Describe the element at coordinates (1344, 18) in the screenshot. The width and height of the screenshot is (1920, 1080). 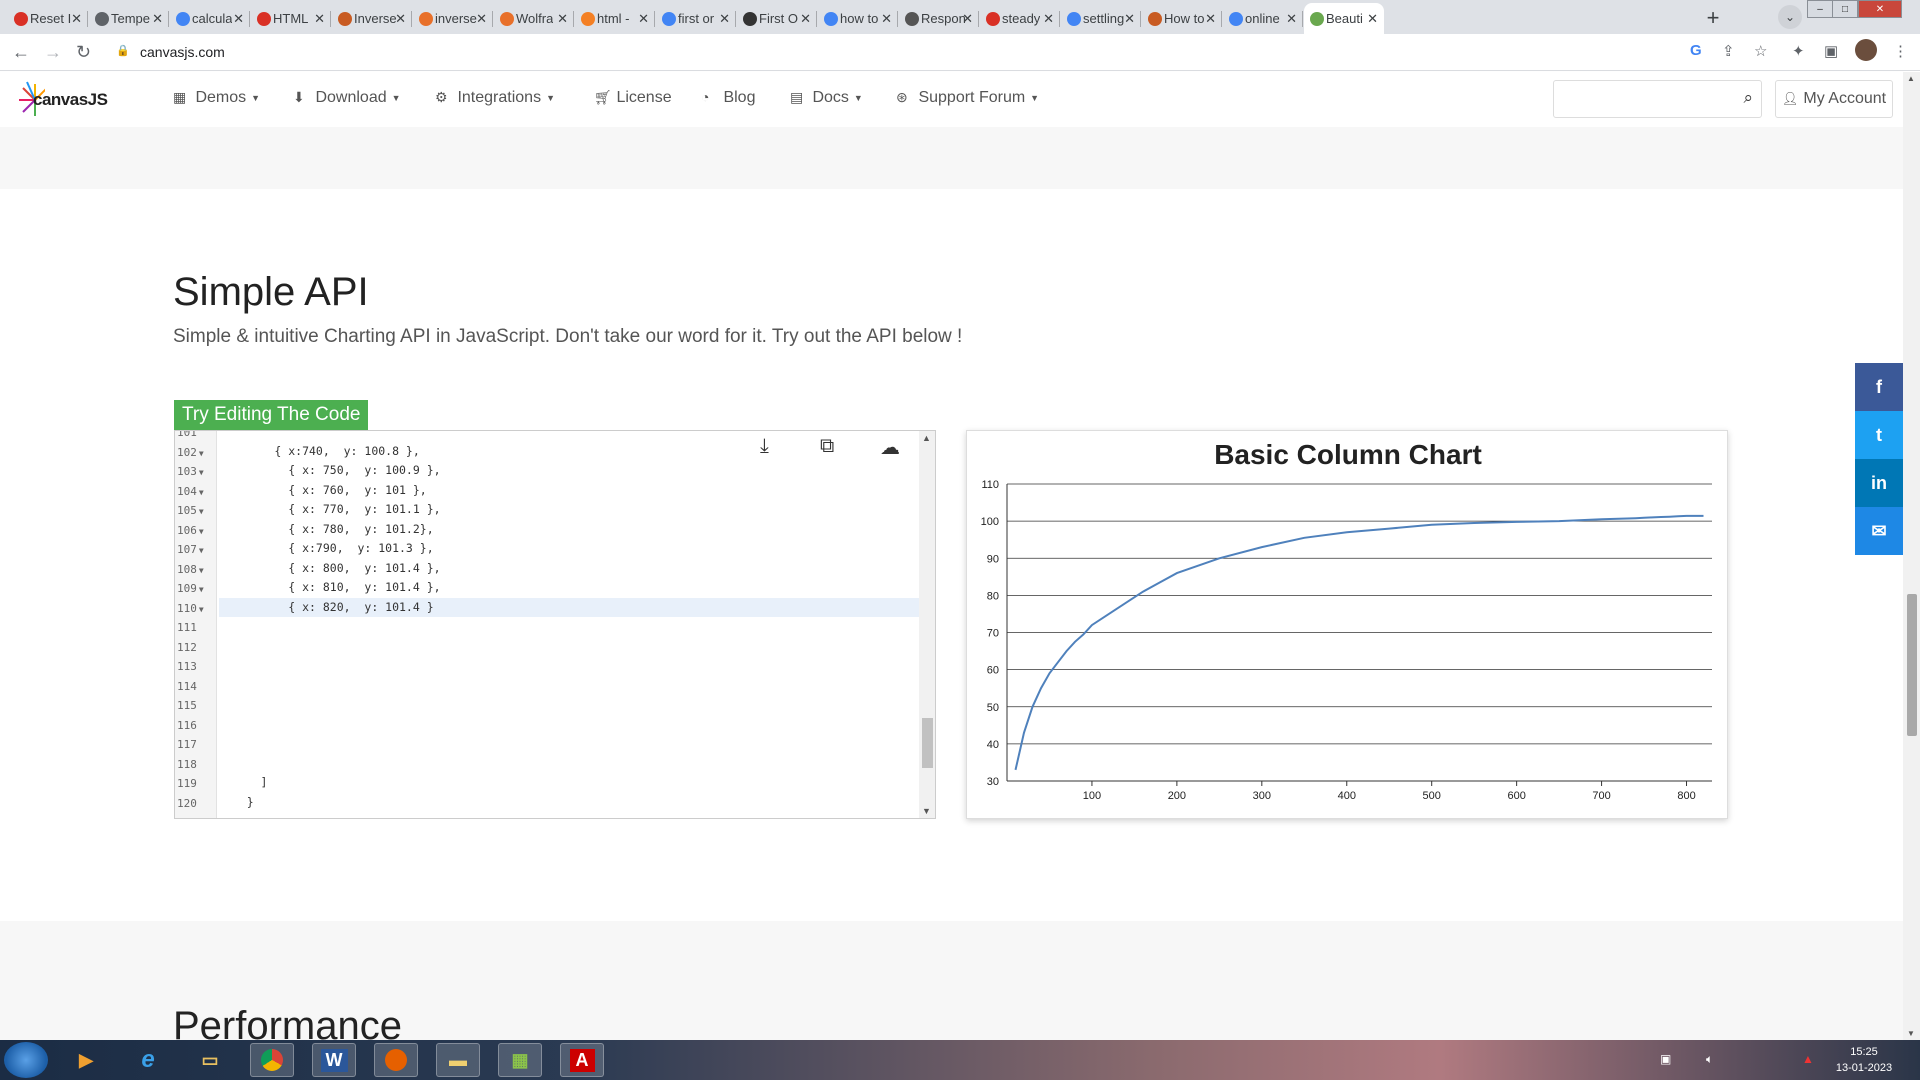
I see `browser-tab: Beauti ✕` at that location.